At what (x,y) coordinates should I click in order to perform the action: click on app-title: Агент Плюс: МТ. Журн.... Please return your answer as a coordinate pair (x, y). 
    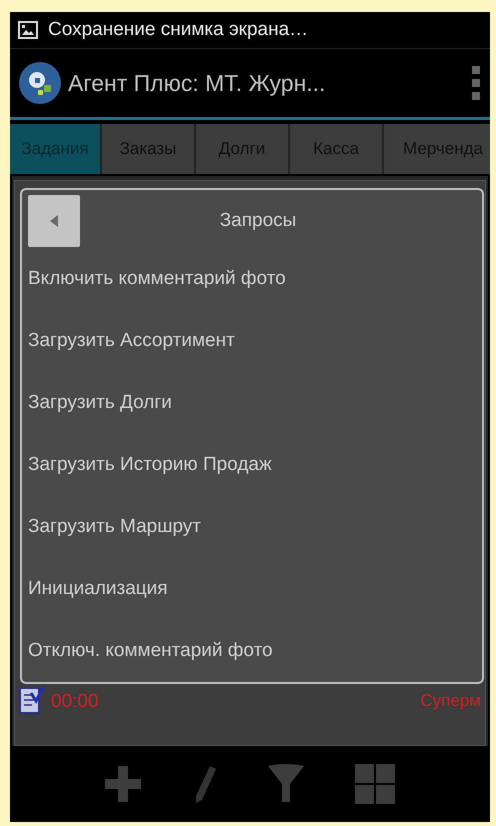
    Looking at the image, I should click on (197, 83).